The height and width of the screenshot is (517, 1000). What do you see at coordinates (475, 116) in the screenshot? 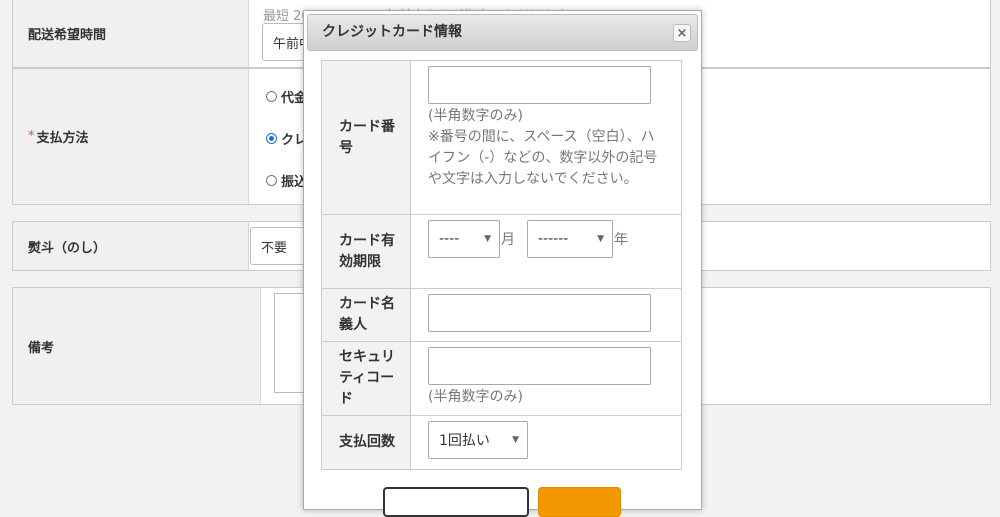
I see `card-number-note: (半角数字のみ)` at bounding box center [475, 116].